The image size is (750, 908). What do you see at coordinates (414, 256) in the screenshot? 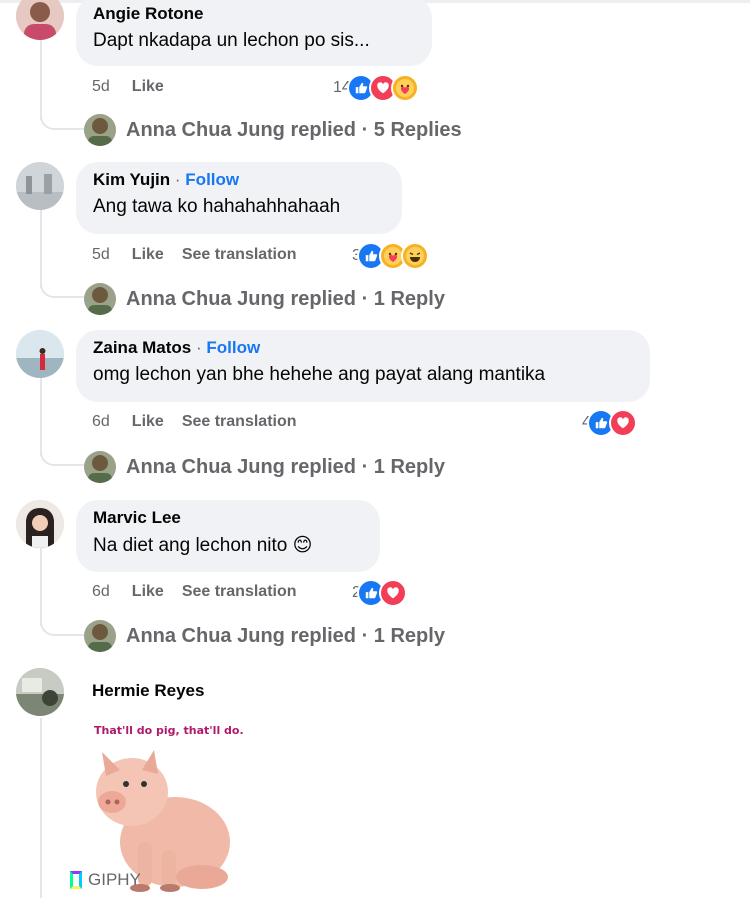
I see `haha-icon` at bounding box center [414, 256].